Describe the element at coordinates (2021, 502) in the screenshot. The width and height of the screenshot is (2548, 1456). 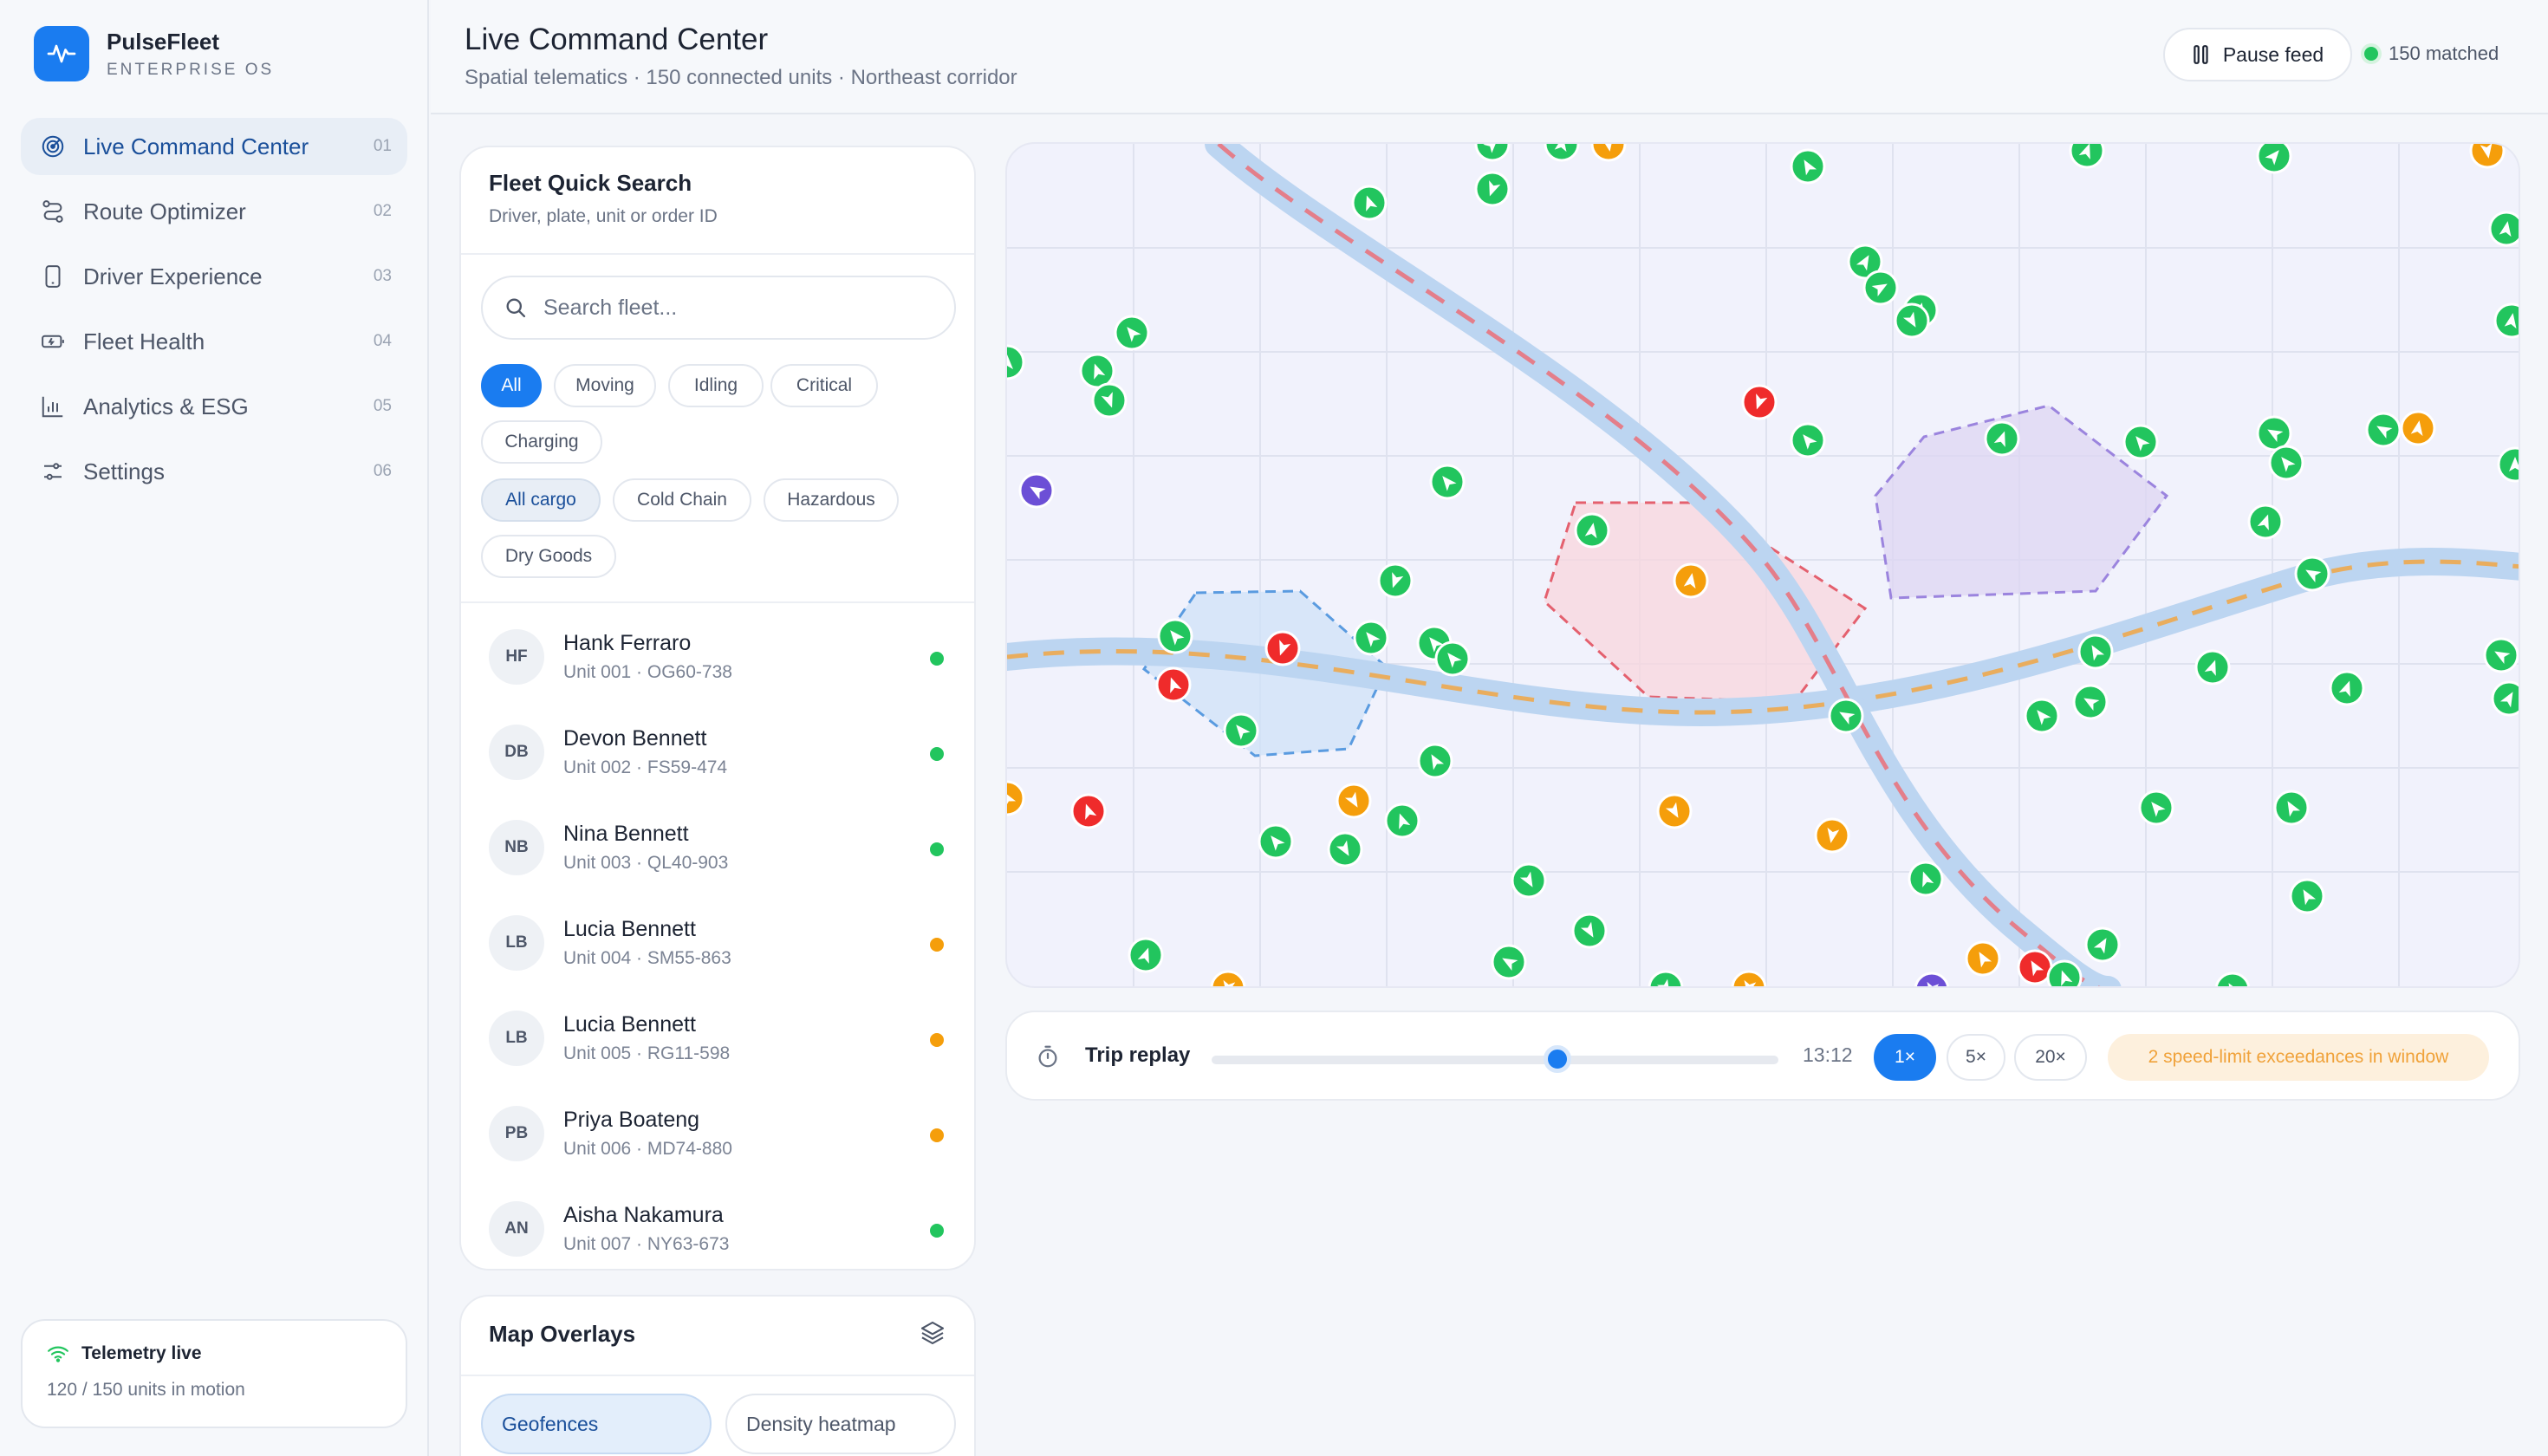
I see `geofence-purple` at that location.